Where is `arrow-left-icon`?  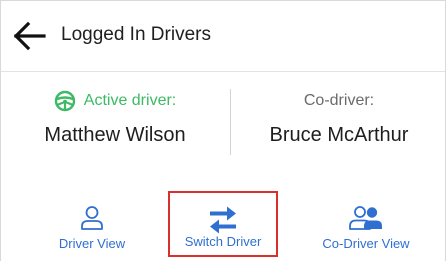
arrow-left-icon is located at coordinates (29, 36).